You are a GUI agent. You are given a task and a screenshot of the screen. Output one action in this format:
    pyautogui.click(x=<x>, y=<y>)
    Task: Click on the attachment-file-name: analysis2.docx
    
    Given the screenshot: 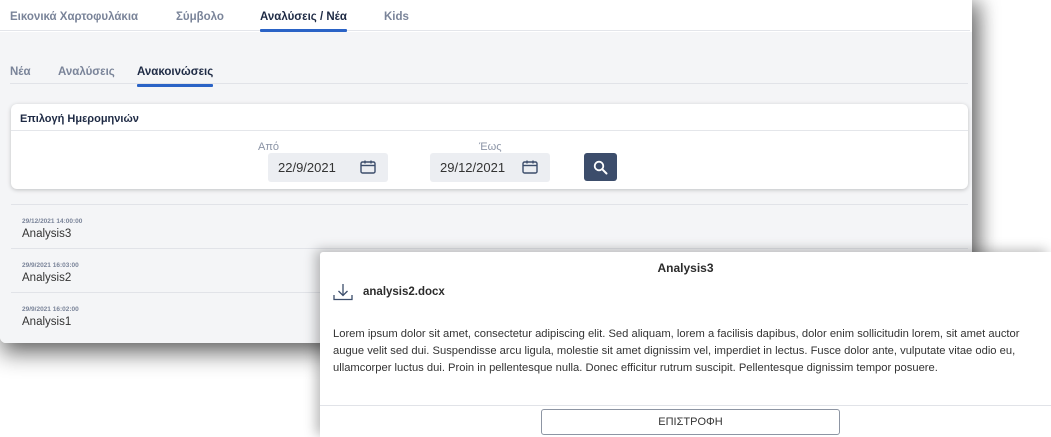 What is the action you would take?
    pyautogui.click(x=404, y=292)
    